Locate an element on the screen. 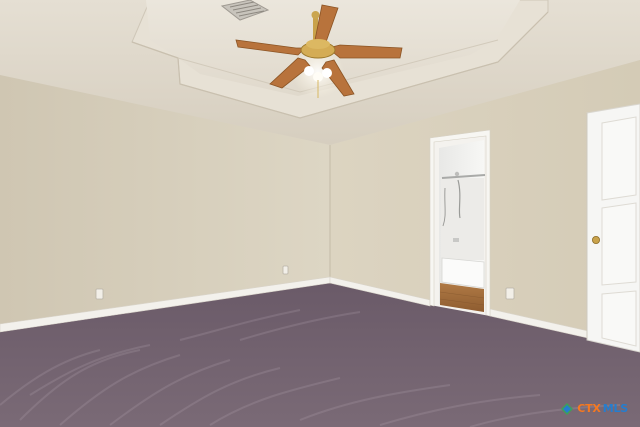 Image resolution: width=640 pixels, height=427 pixels. wall-outlet-right is located at coordinates (510, 293).